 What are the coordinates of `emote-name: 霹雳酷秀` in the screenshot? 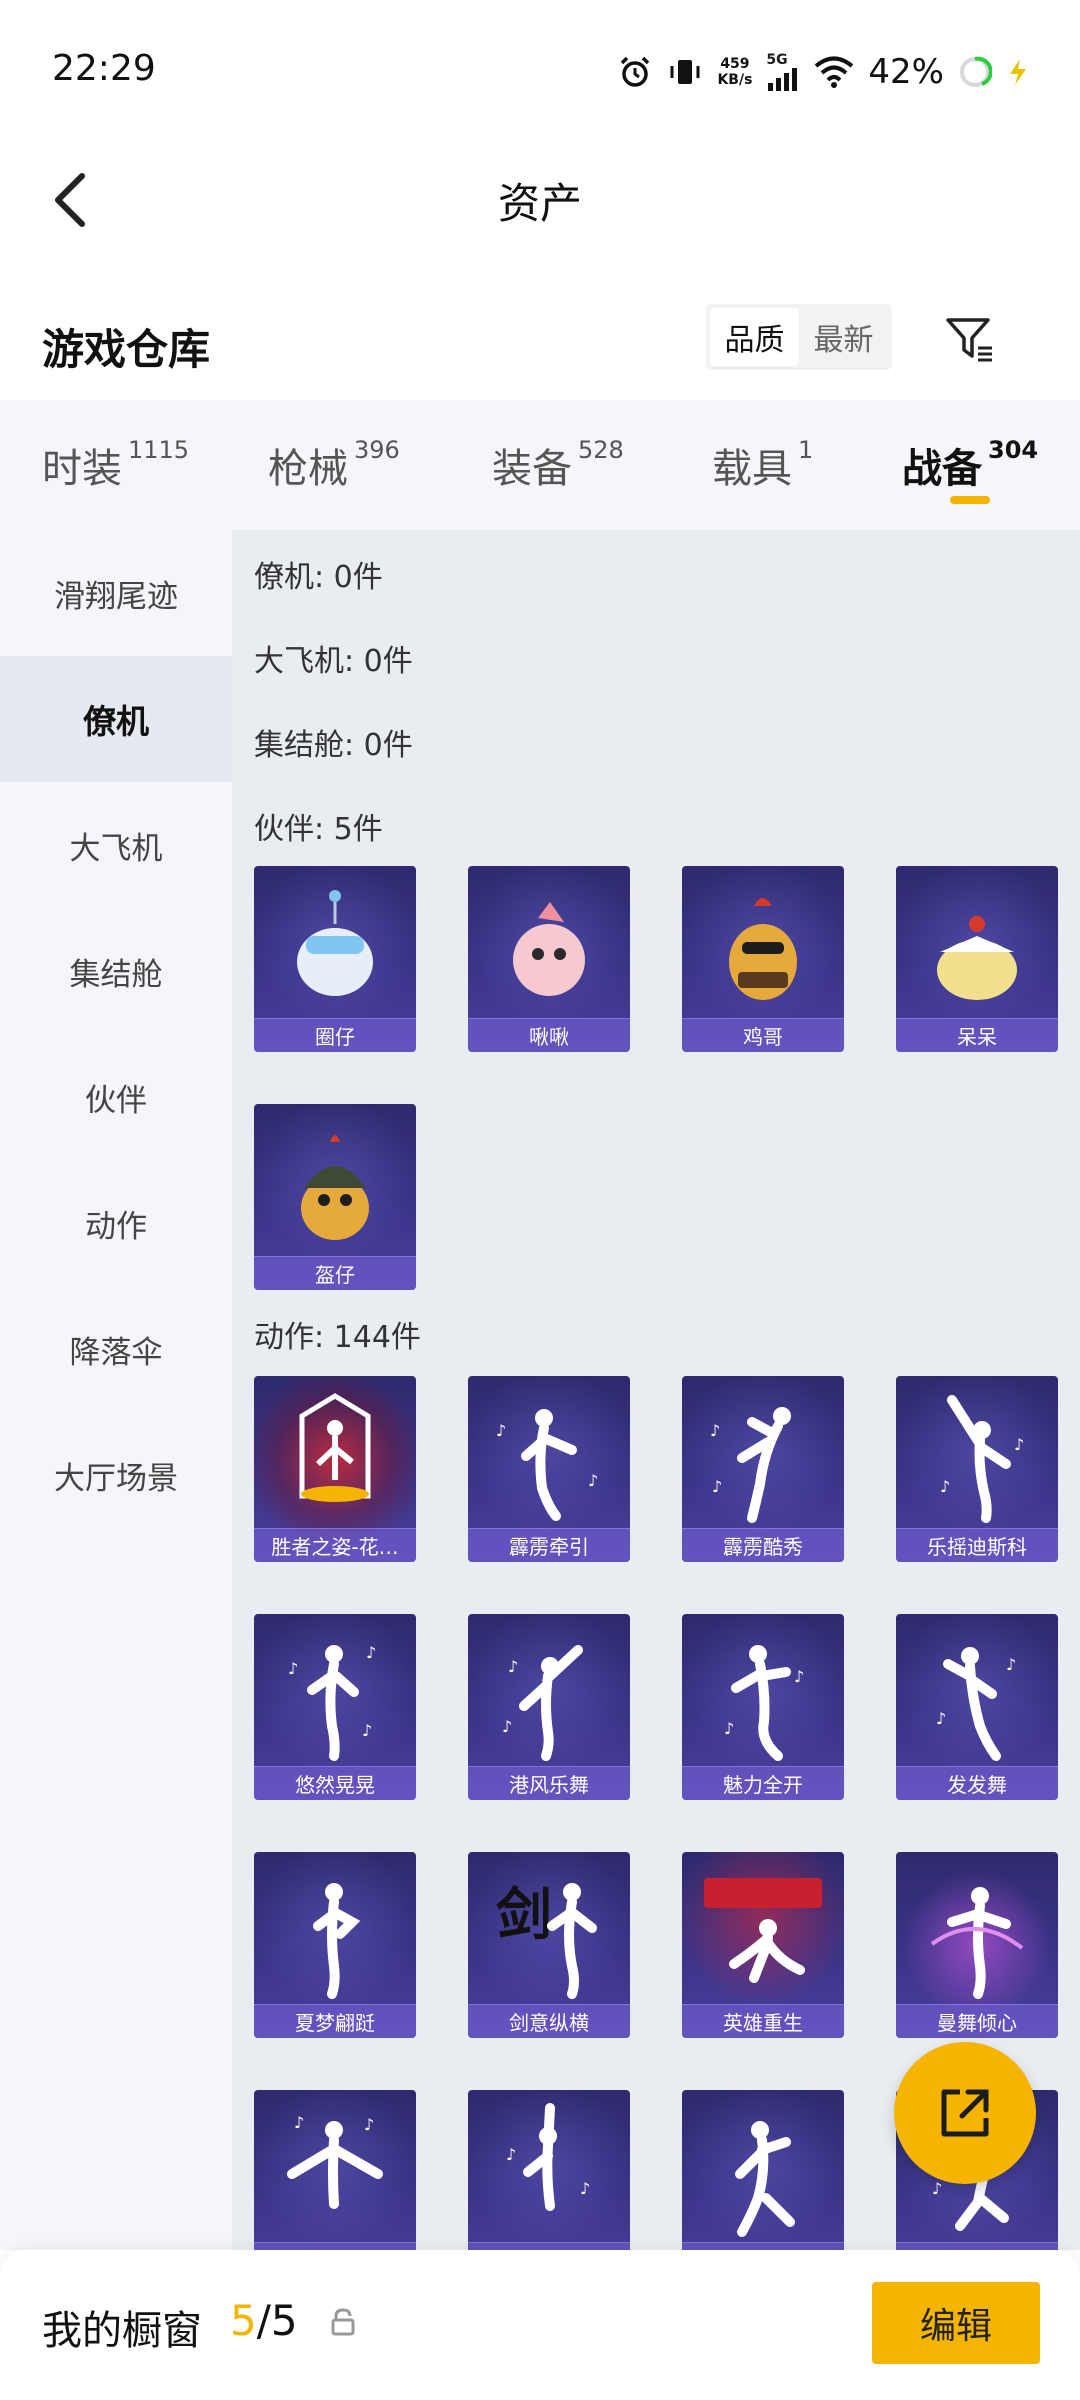 It's located at (763, 1545).